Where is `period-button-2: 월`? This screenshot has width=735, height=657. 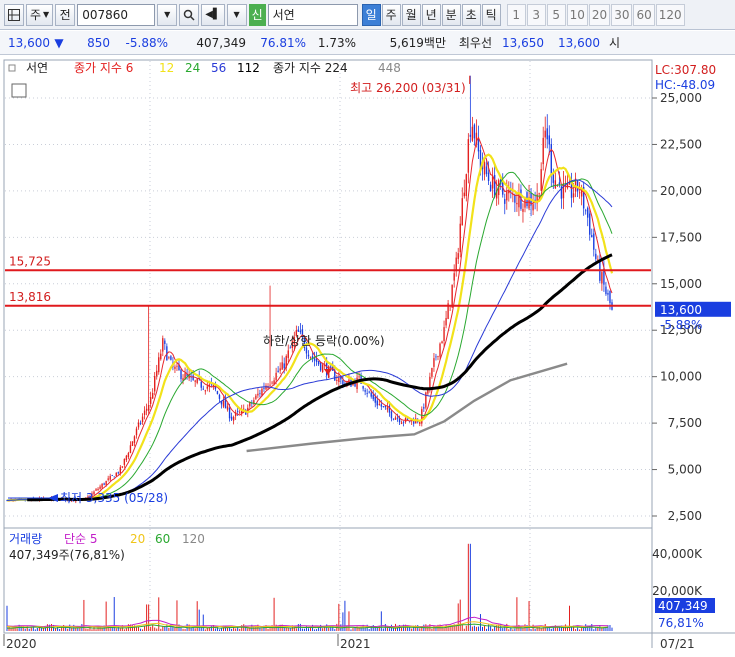
period-button-2: 월 is located at coordinates (411, 14).